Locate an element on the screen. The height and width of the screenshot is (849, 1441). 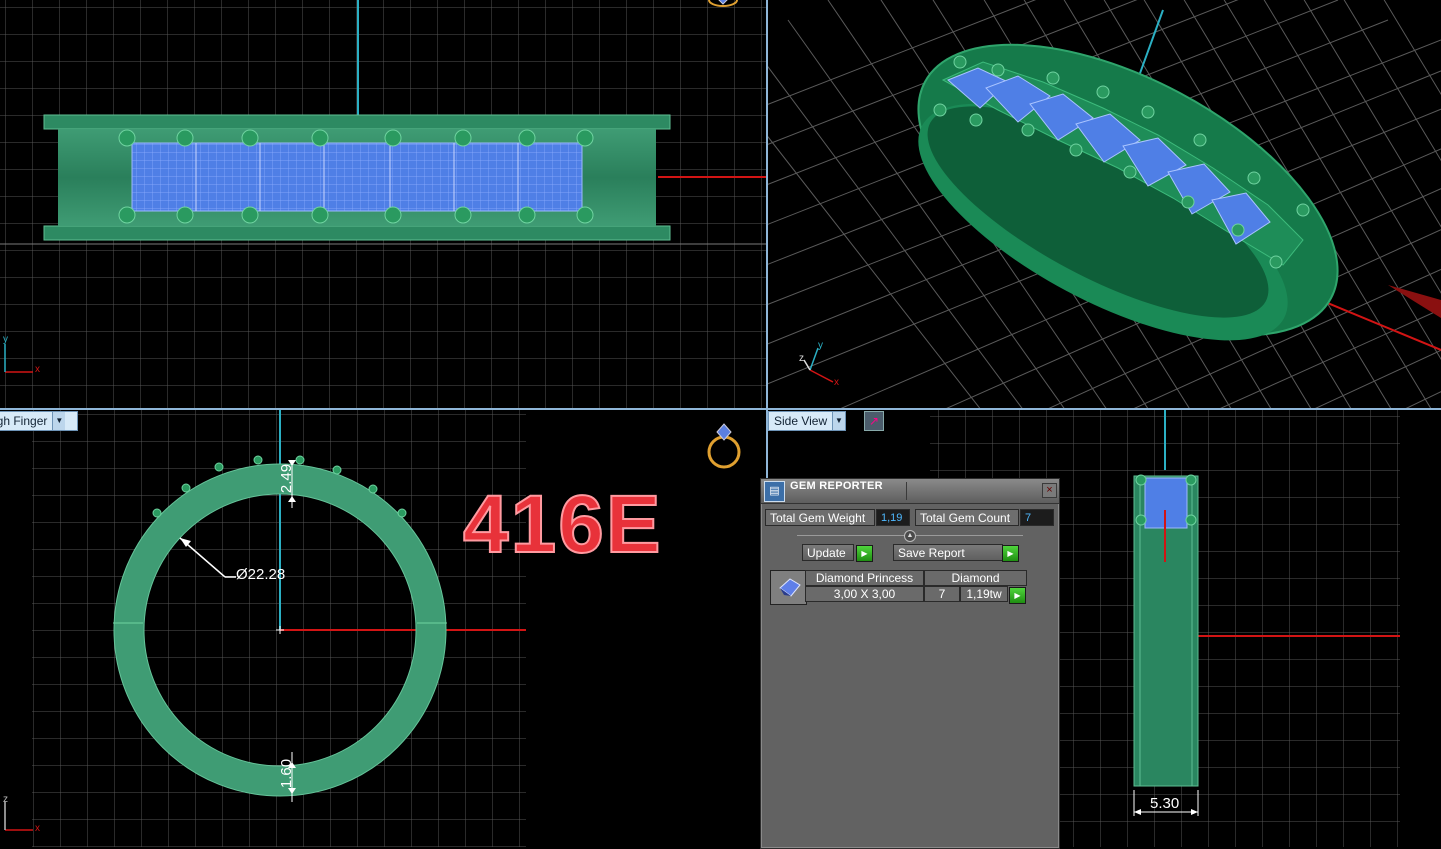
panel-title: GEM REPORTER is located at coordinates (836, 486).